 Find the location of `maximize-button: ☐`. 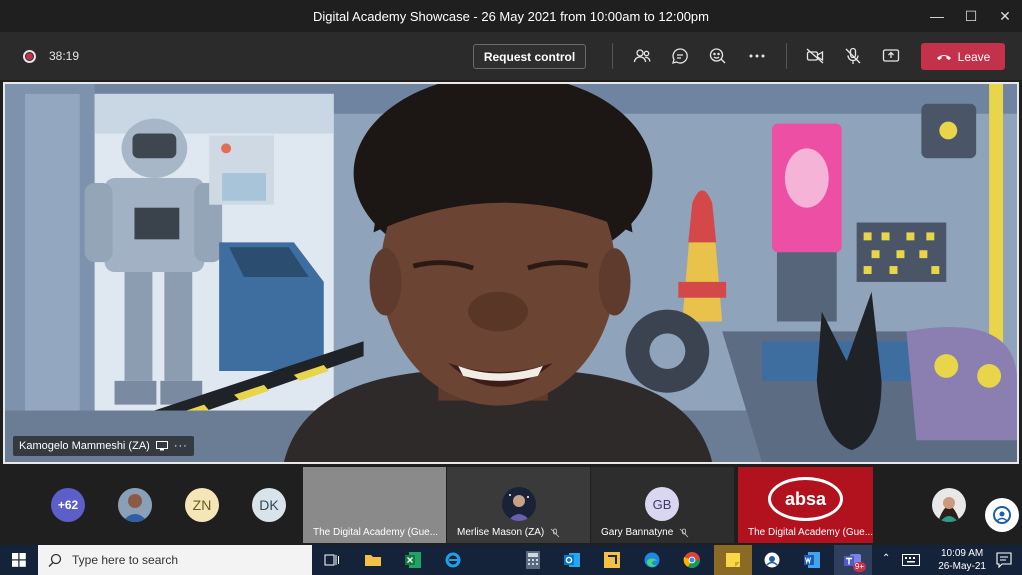

maximize-button: ☐ is located at coordinates (971, 16).